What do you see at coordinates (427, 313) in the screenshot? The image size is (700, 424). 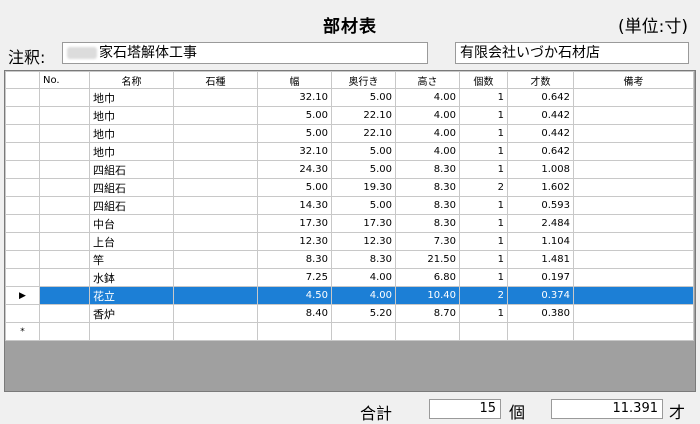 I see `cell-height: 8.70` at bounding box center [427, 313].